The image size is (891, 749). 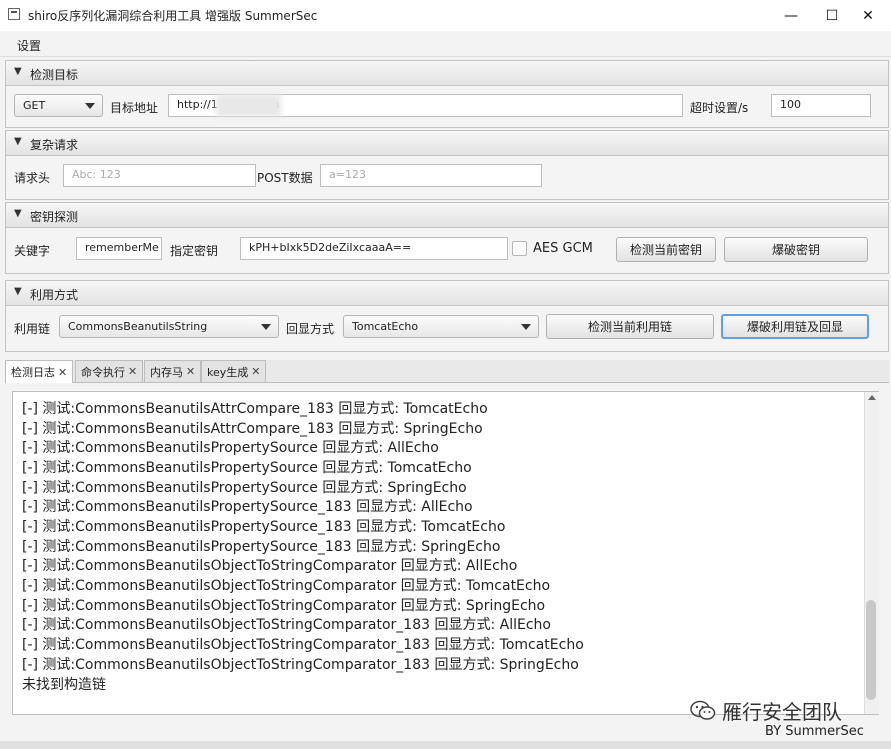 I want to click on echo-label: 回显方式, so click(x=310, y=329).